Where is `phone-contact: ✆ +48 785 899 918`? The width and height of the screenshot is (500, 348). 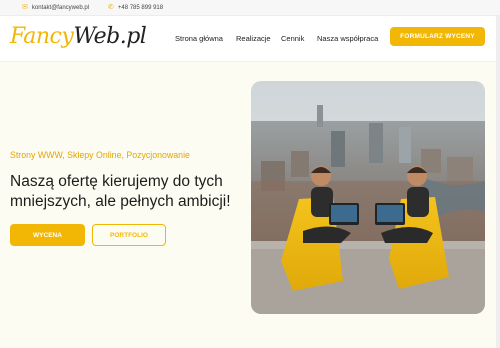 phone-contact: ✆ +48 785 899 918 is located at coordinates (135, 7).